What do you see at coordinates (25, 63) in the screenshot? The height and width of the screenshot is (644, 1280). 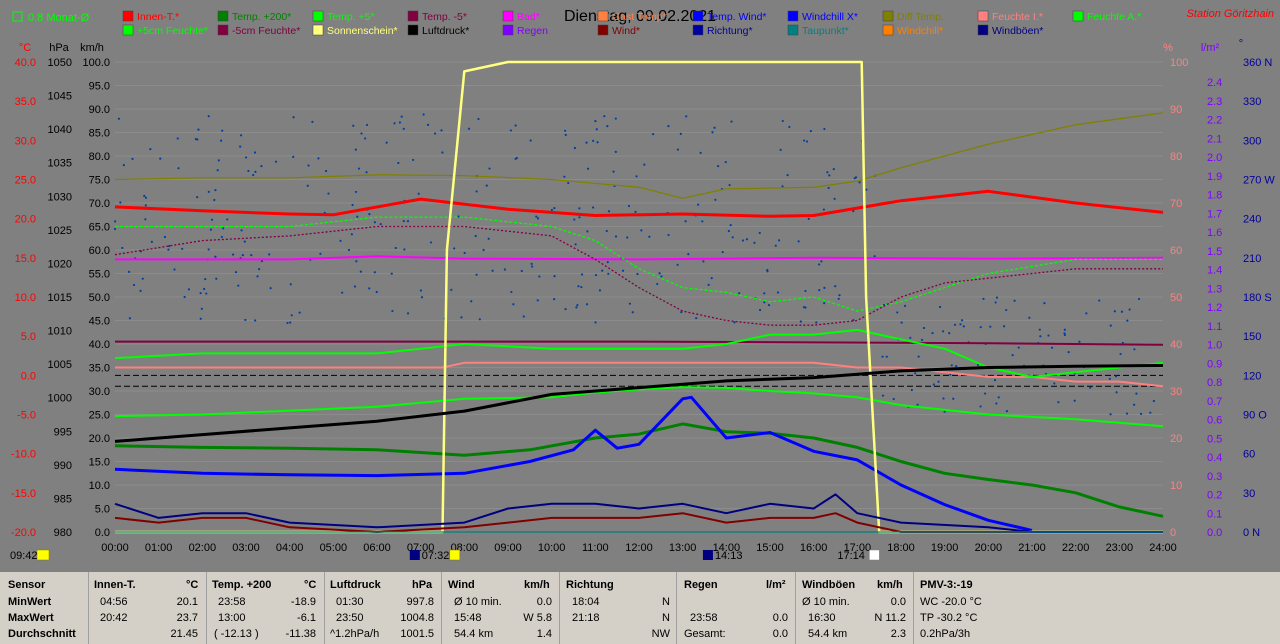 I see `c-tick-label: 40.0` at bounding box center [25, 63].